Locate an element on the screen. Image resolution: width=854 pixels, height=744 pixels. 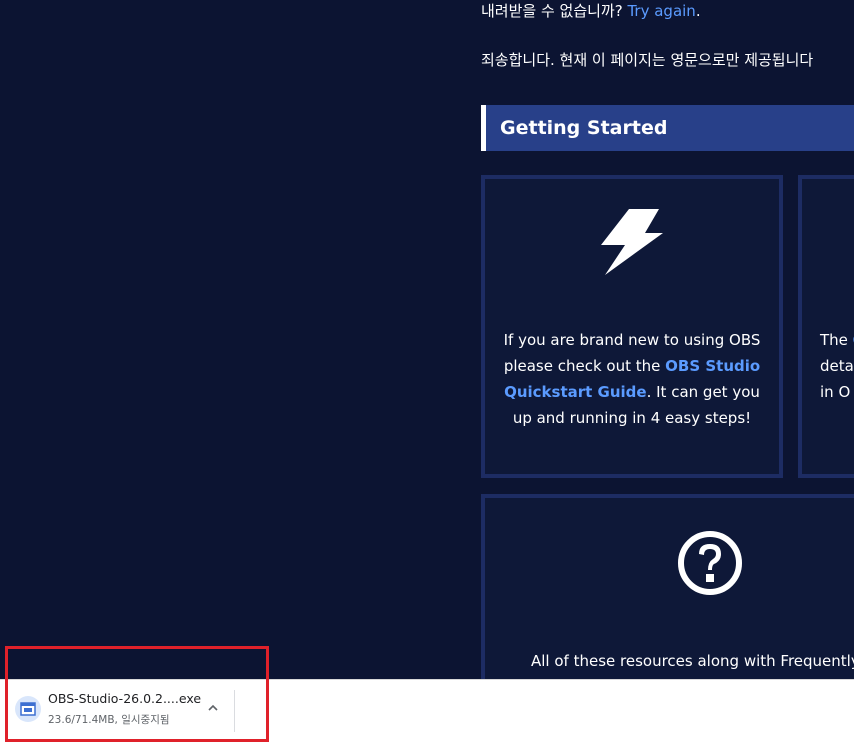
question-circle-icon is located at coordinates (710, 563).